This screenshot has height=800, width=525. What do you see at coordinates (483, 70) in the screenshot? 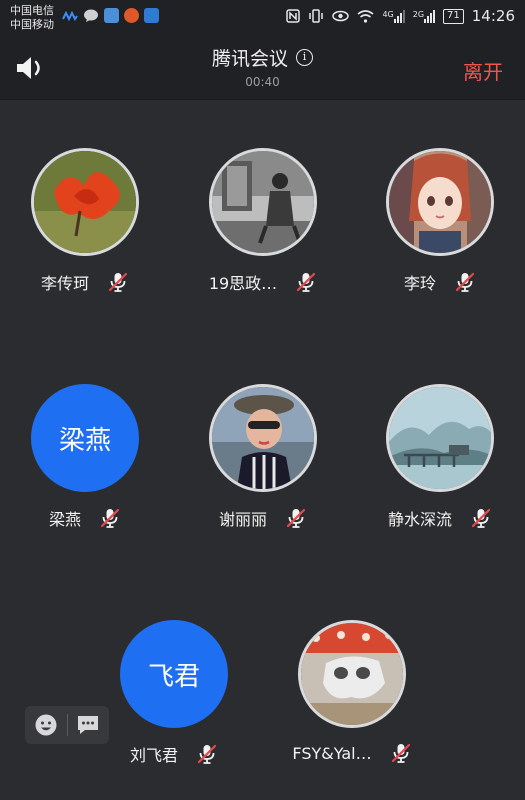
I see `leave-button: 离开` at bounding box center [483, 70].